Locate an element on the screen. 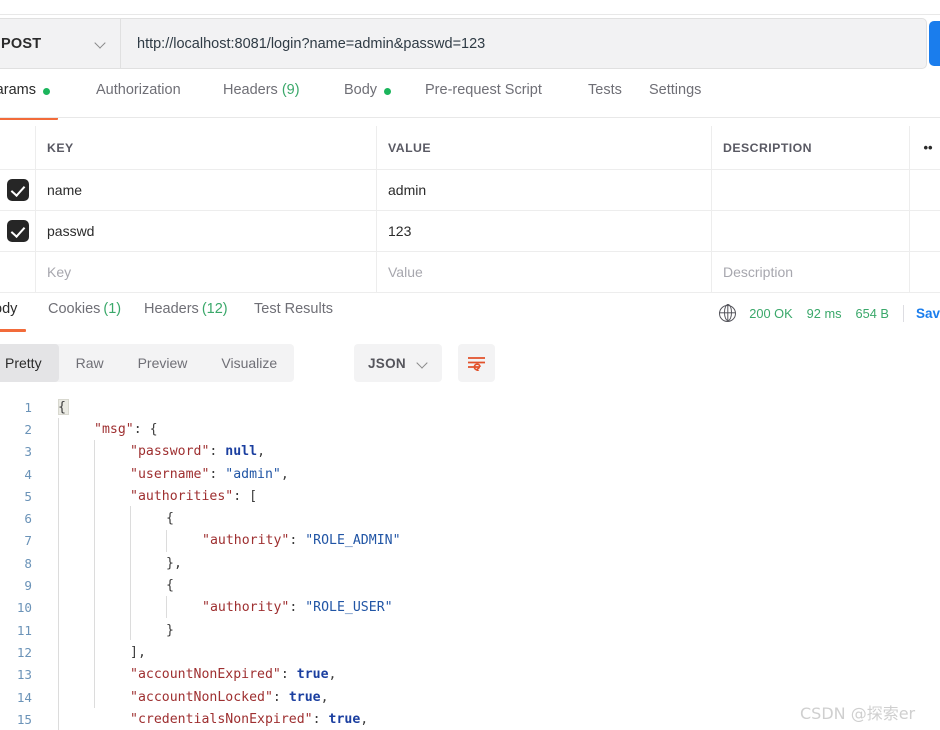  key-cell-text: name is located at coordinates (65, 190).